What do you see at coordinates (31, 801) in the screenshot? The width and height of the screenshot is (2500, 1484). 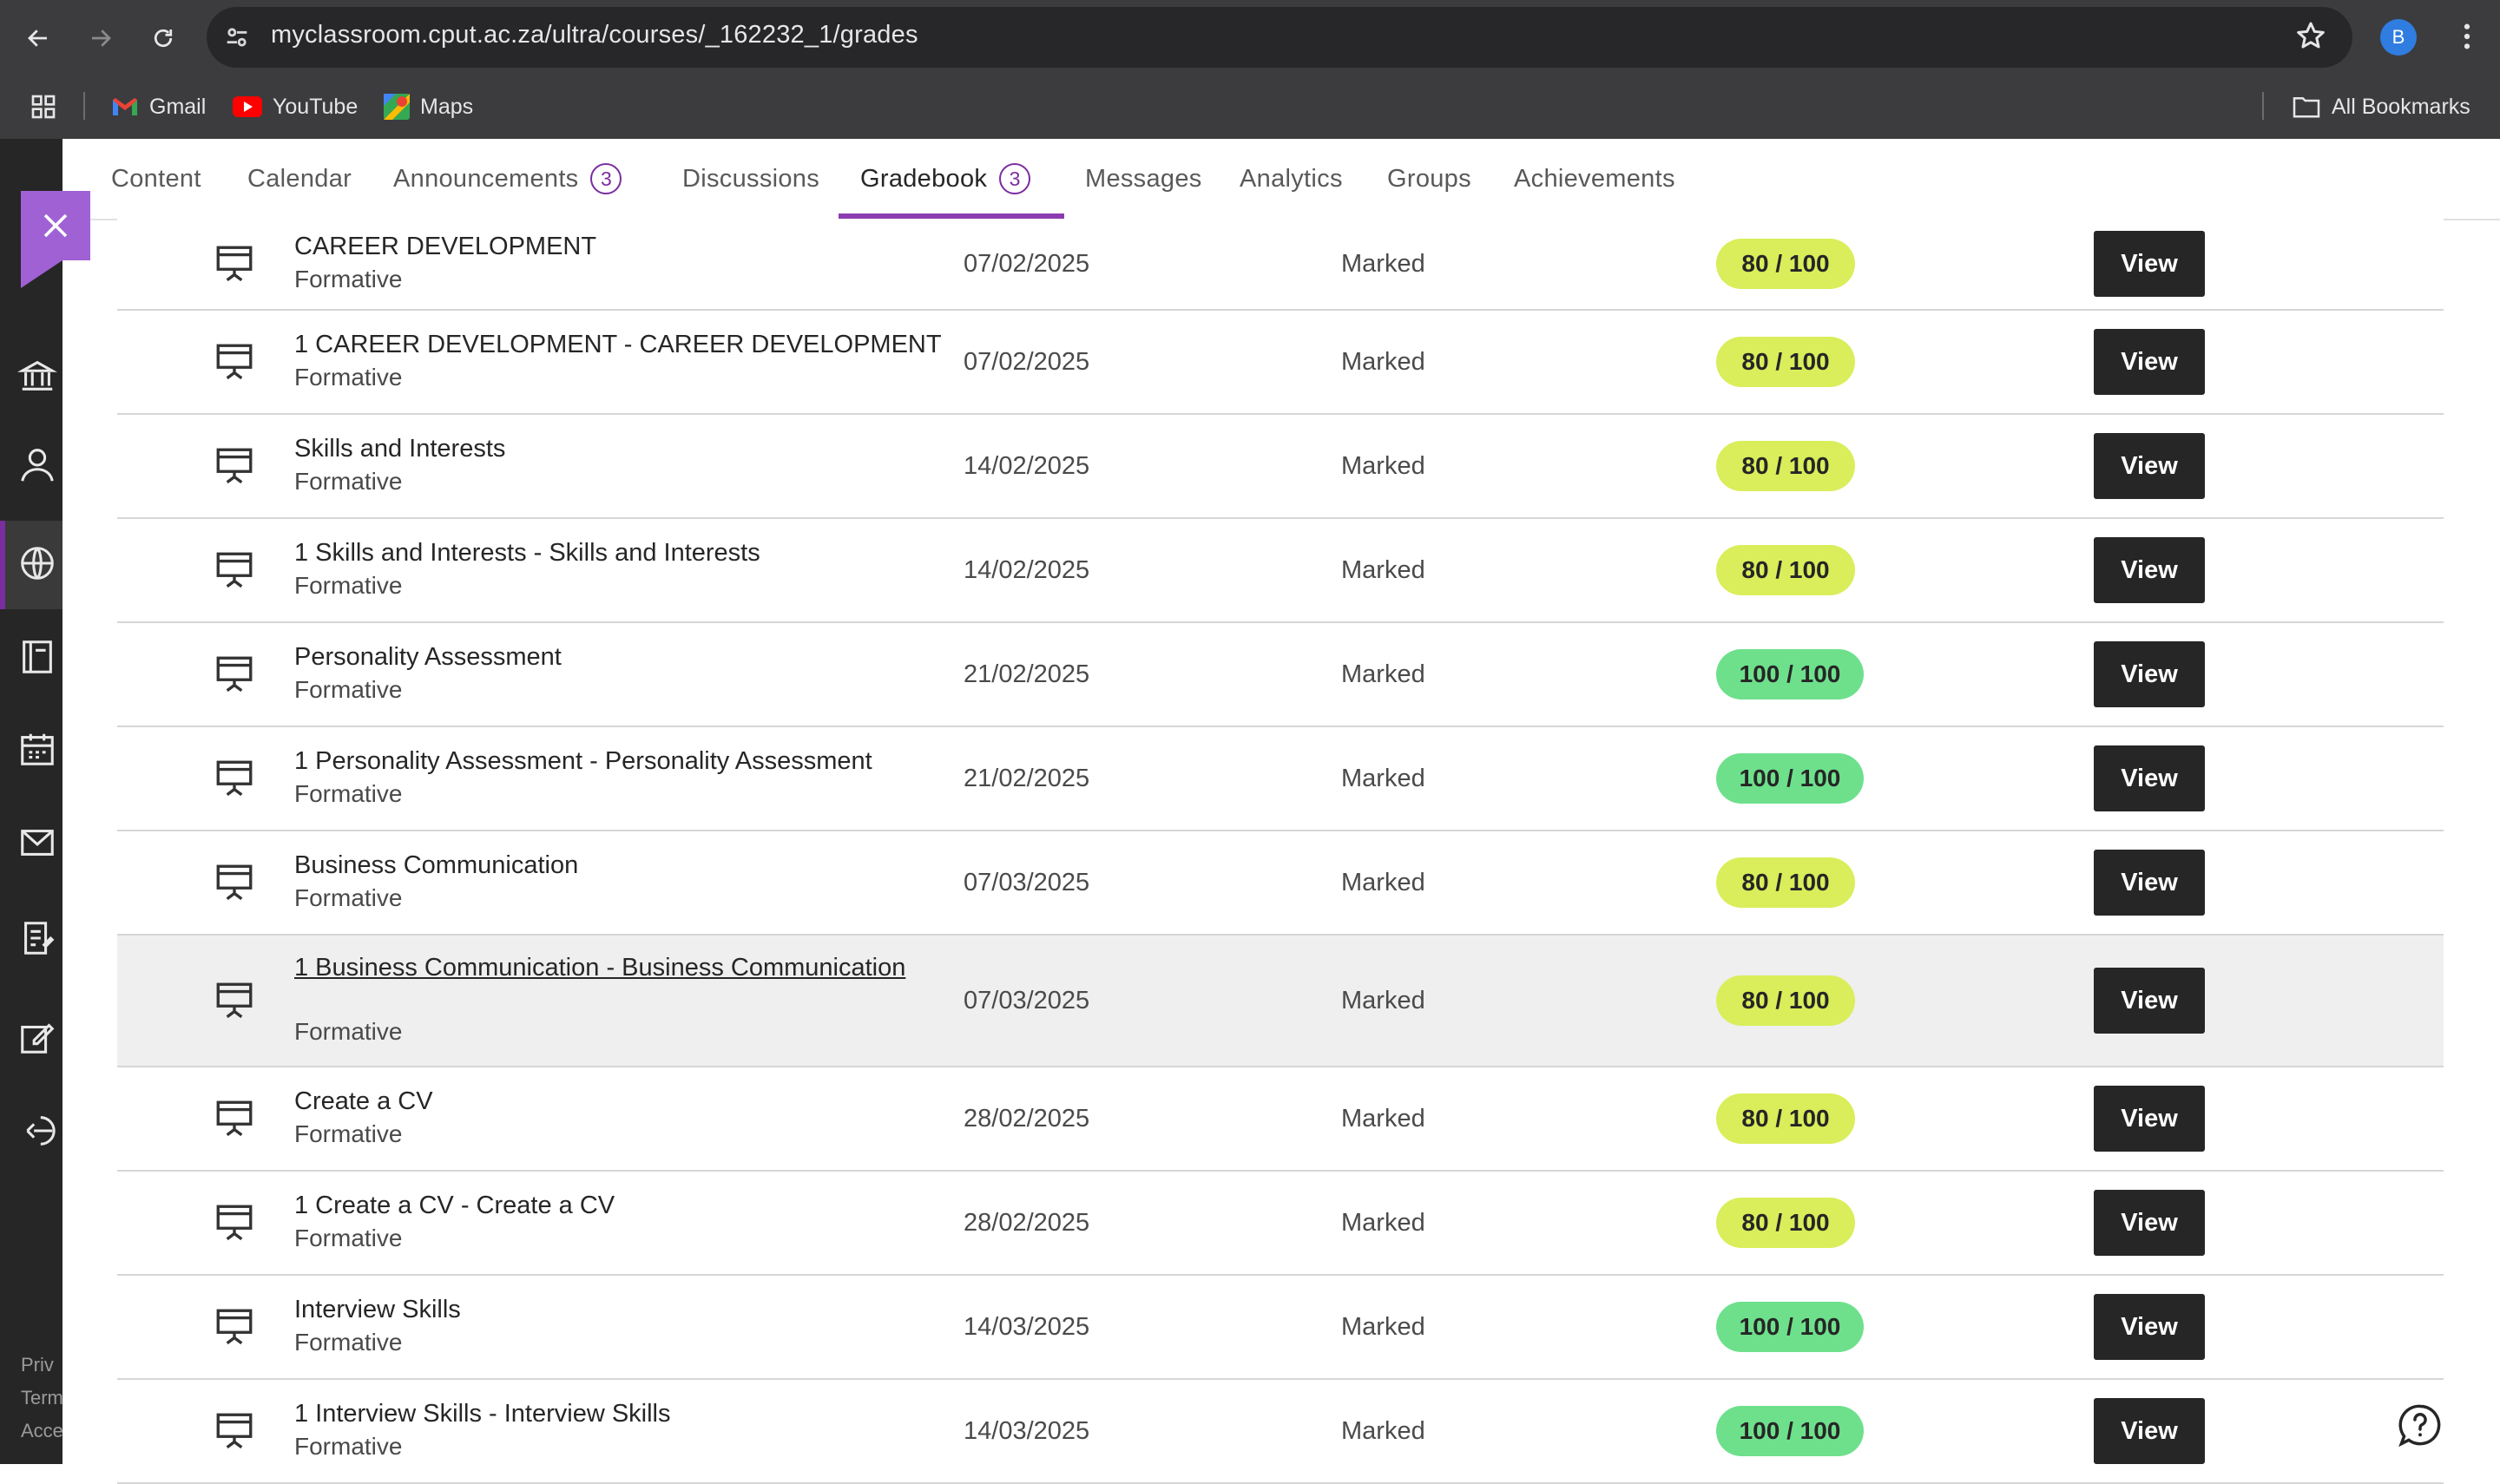 I see `left-navigation-rail: Priv Term Acce` at bounding box center [31, 801].